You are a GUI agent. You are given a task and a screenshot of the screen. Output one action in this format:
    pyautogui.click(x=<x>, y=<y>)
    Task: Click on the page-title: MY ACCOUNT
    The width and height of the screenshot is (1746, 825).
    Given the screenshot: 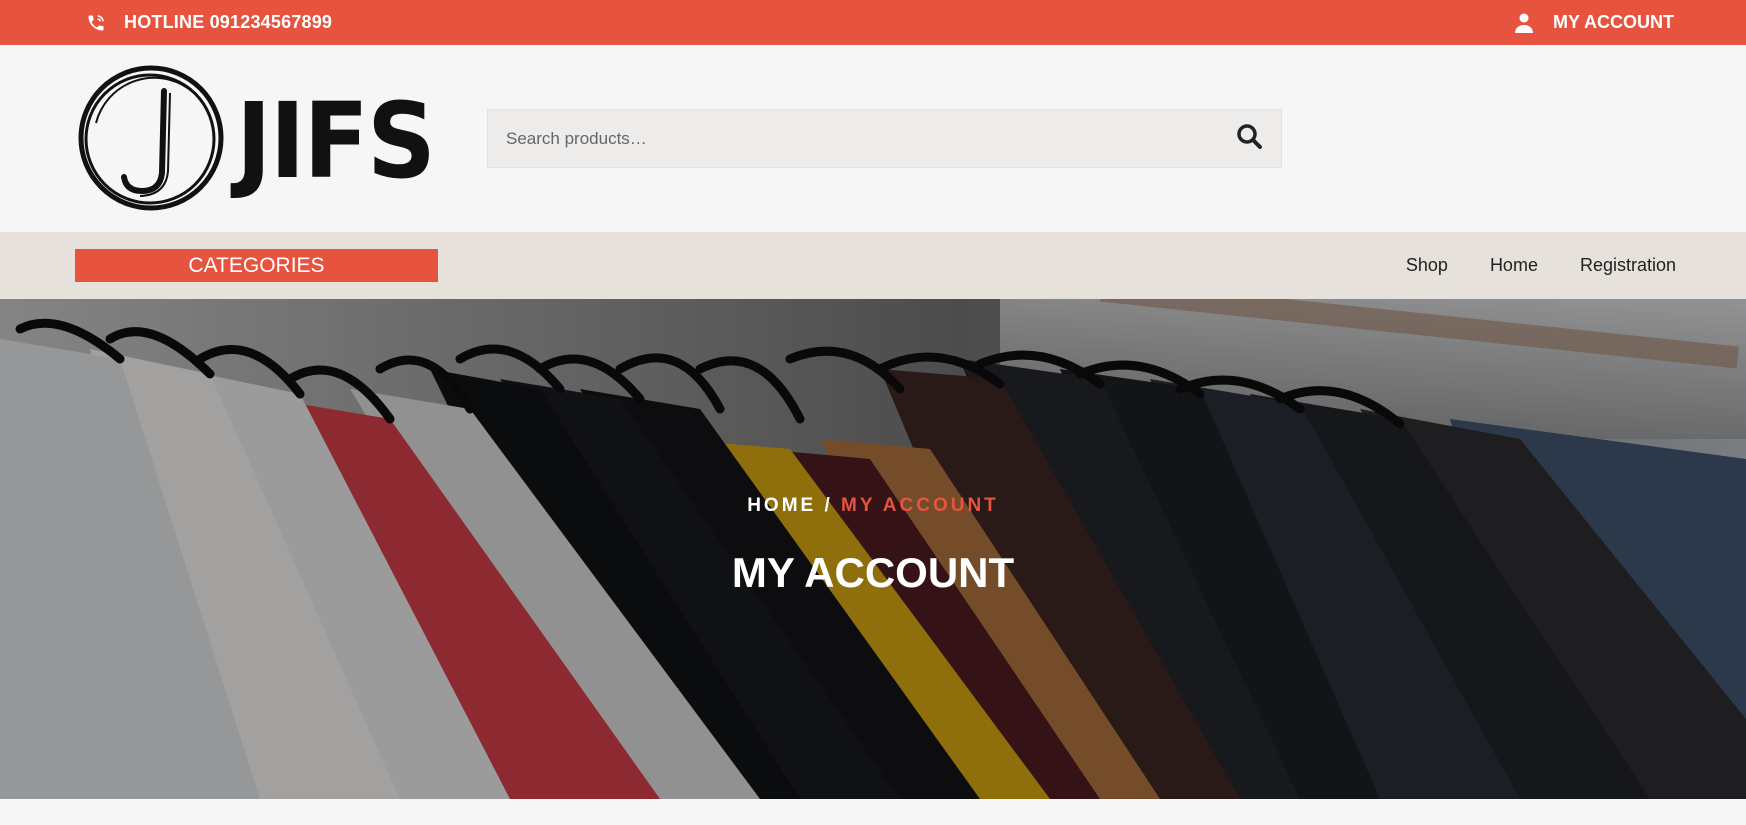 What is the action you would take?
    pyautogui.click(x=873, y=572)
    